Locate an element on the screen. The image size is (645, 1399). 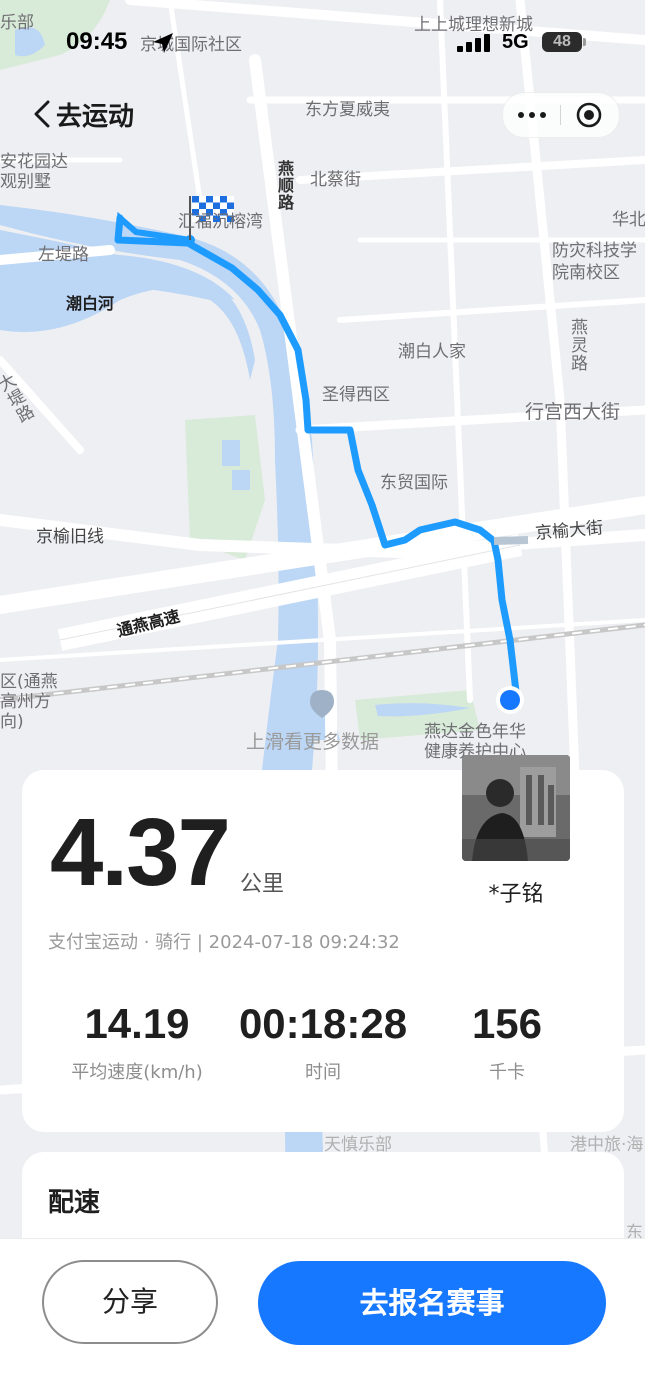
map-label: 华北 is located at coordinates (628, 220).